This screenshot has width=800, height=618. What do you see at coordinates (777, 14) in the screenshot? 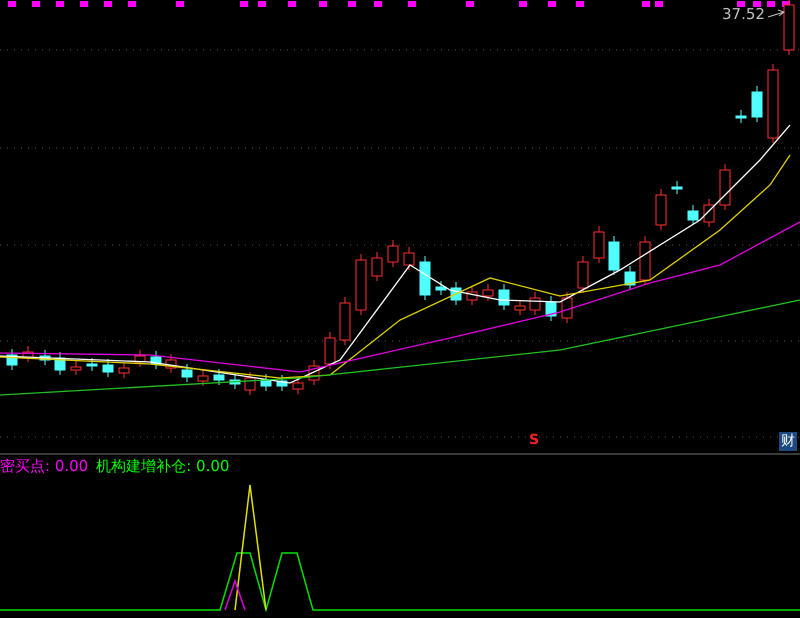
I see `pointer-arrow-icon` at bounding box center [777, 14].